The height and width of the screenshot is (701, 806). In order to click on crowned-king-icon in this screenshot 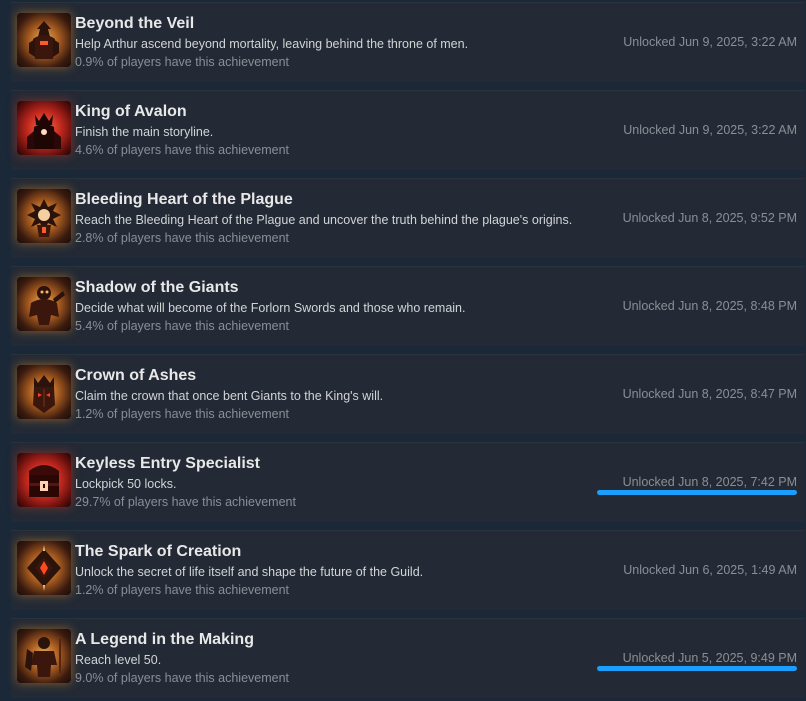, I will do `click(44, 128)`.